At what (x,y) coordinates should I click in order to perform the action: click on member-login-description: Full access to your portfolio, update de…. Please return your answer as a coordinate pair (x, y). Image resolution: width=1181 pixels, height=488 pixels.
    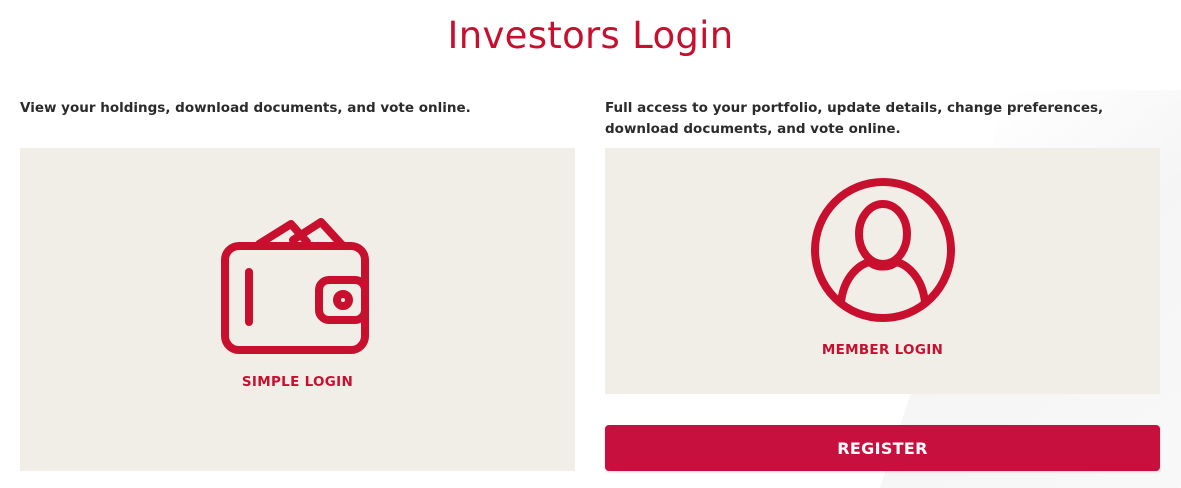
    Looking at the image, I should click on (854, 118).